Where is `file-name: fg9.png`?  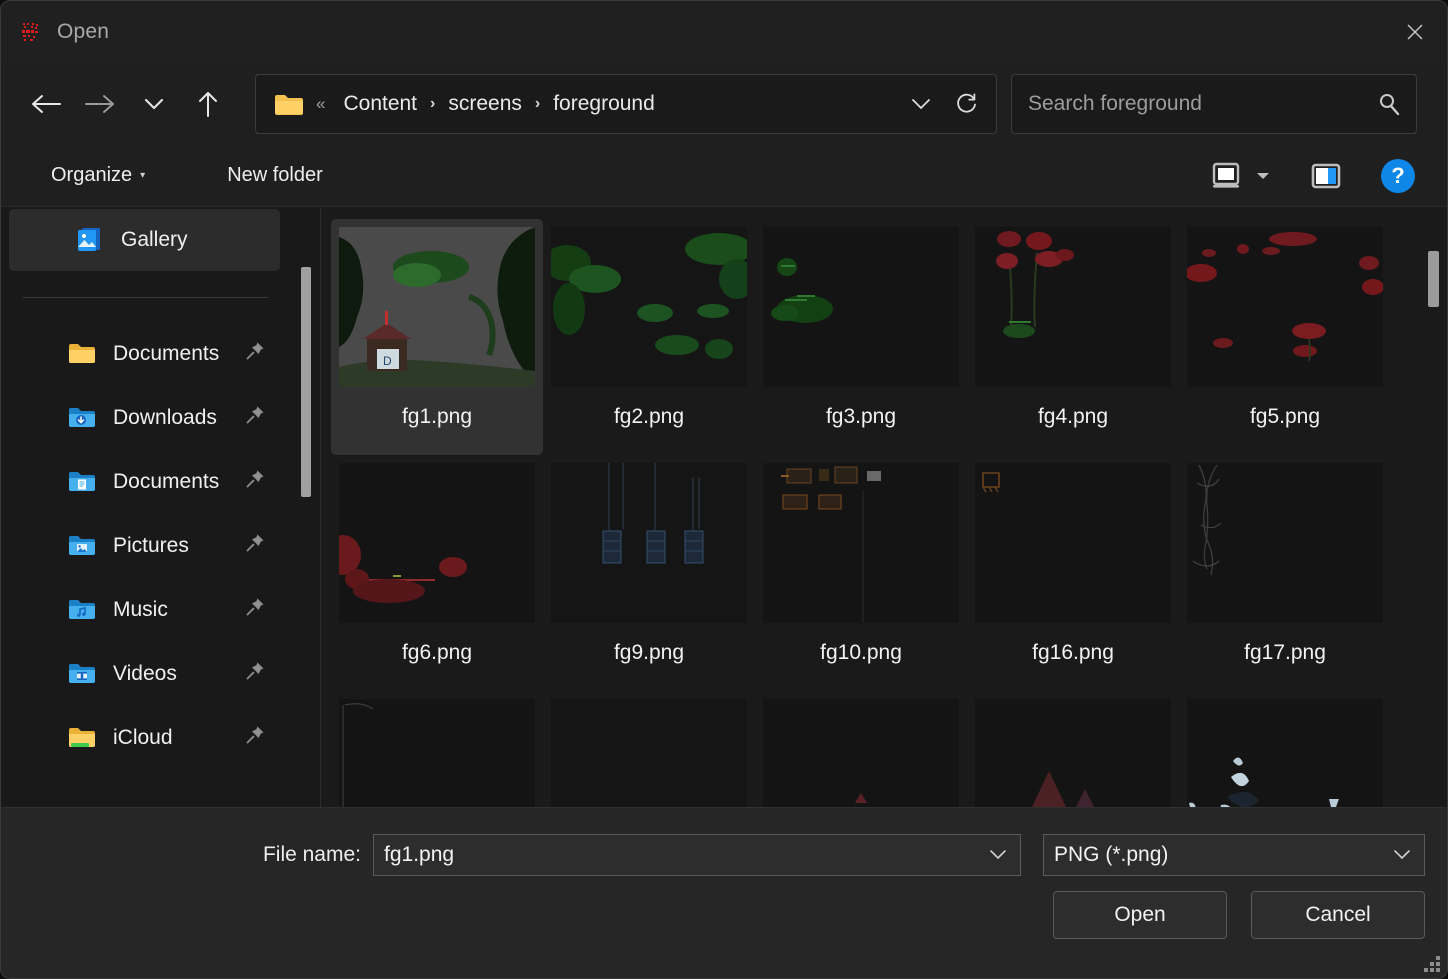 file-name: fg9.png is located at coordinates (649, 652).